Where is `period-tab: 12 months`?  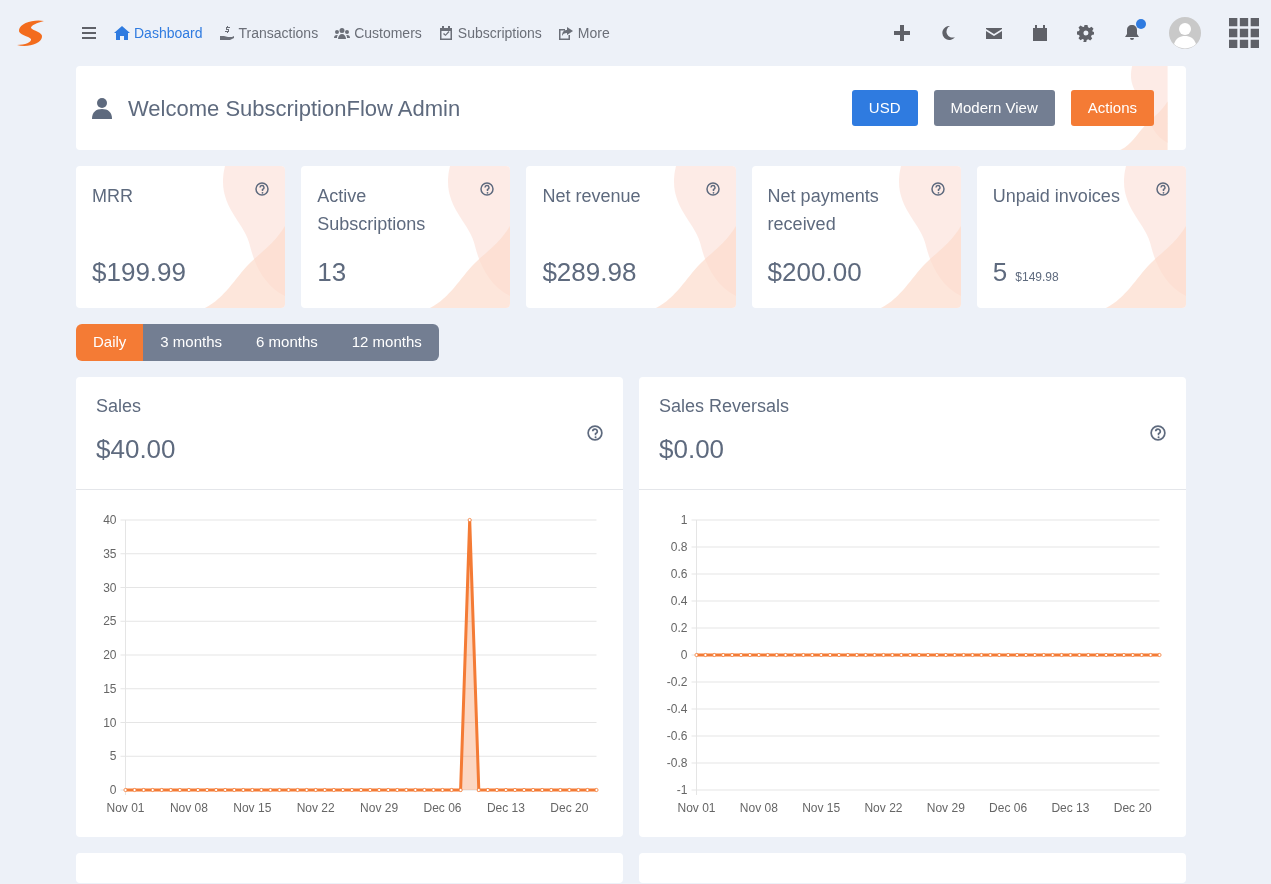
period-tab: 12 months is located at coordinates (386, 342).